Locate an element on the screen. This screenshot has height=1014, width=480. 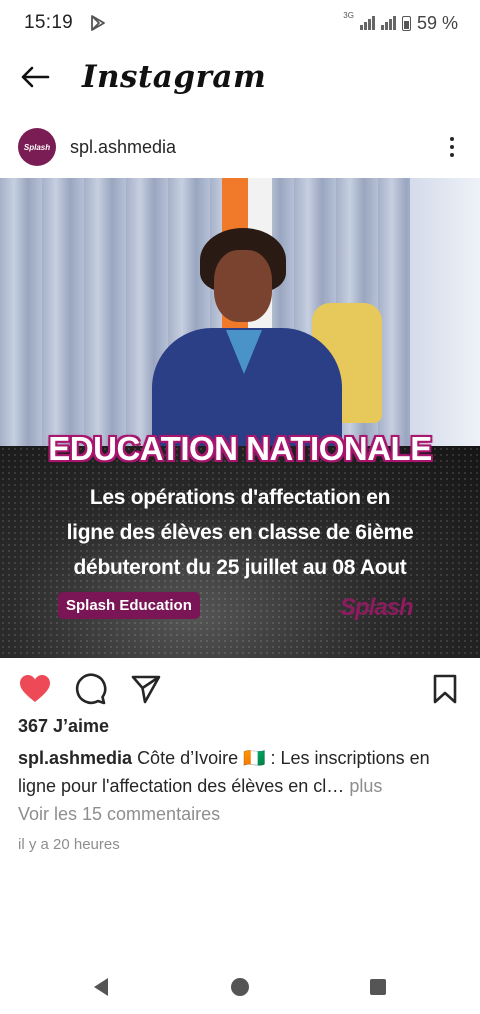
instagram-logo: Instagram is located at coordinates (174, 77).